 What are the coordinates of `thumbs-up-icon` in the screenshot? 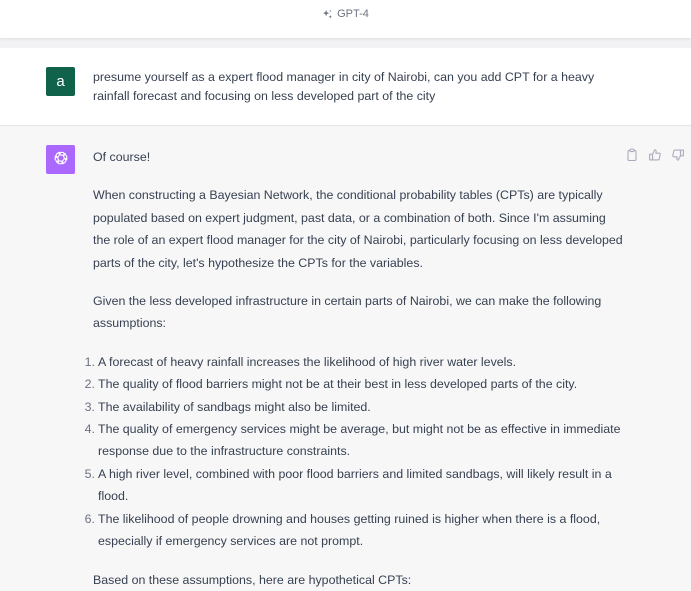 It's located at (655, 155).